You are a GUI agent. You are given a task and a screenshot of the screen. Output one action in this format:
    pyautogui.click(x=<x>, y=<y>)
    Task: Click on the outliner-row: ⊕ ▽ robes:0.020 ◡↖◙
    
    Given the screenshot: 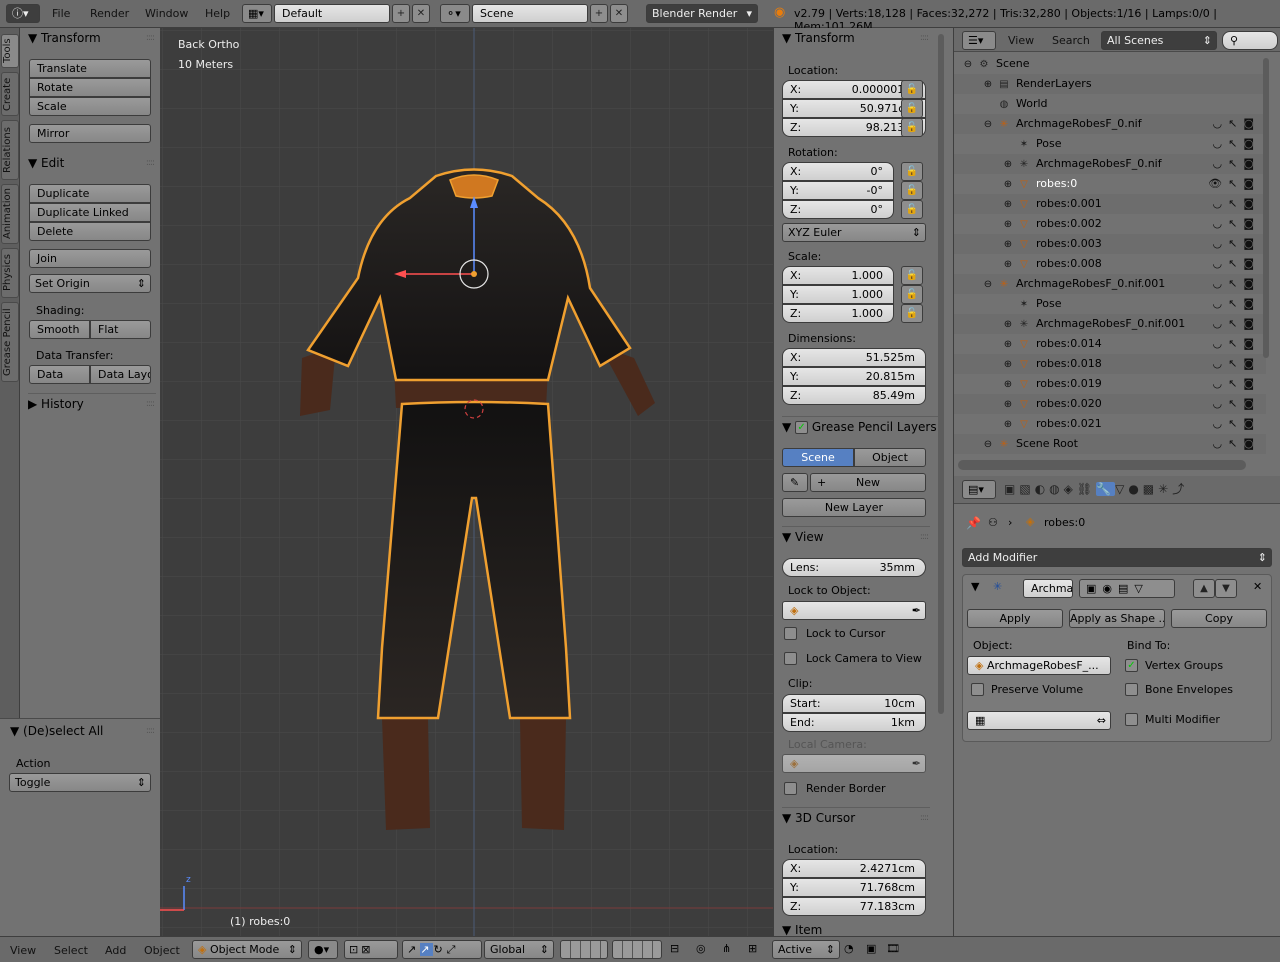 What is the action you would take?
    pyautogui.click(x=1110, y=404)
    